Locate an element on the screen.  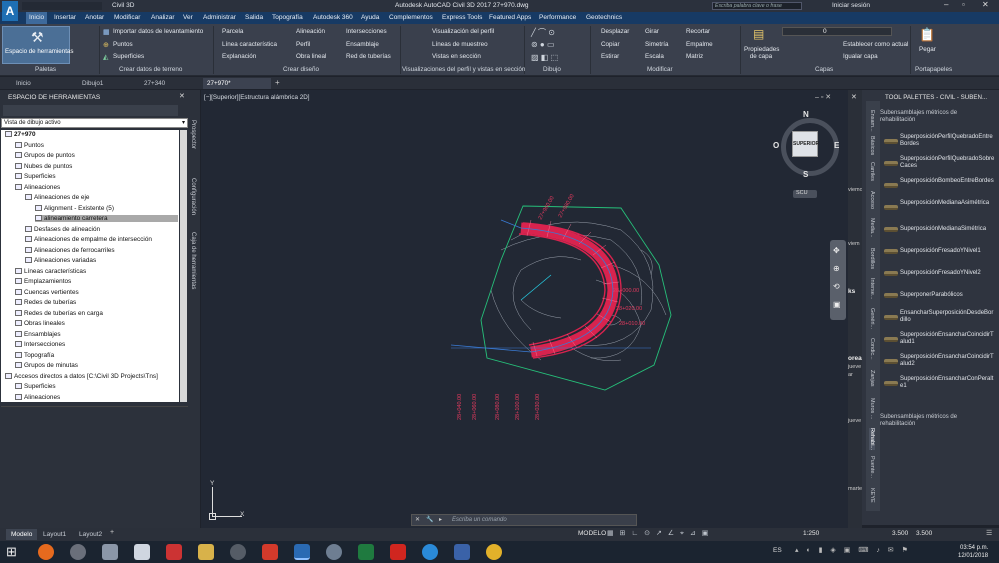
tab-insertar: Insertar is located at coordinates (65, 17).